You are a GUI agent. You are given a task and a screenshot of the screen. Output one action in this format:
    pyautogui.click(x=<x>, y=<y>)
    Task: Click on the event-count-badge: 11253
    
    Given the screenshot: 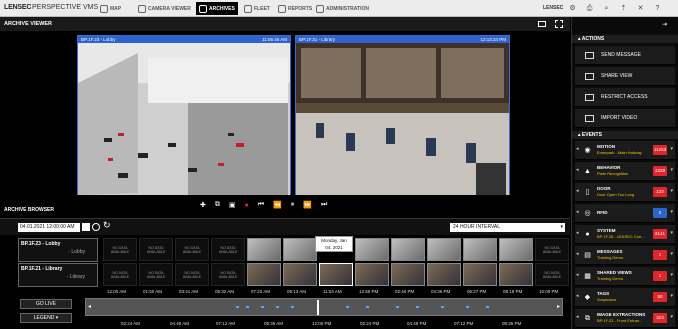 What is the action you would take?
    pyautogui.click(x=660, y=150)
    